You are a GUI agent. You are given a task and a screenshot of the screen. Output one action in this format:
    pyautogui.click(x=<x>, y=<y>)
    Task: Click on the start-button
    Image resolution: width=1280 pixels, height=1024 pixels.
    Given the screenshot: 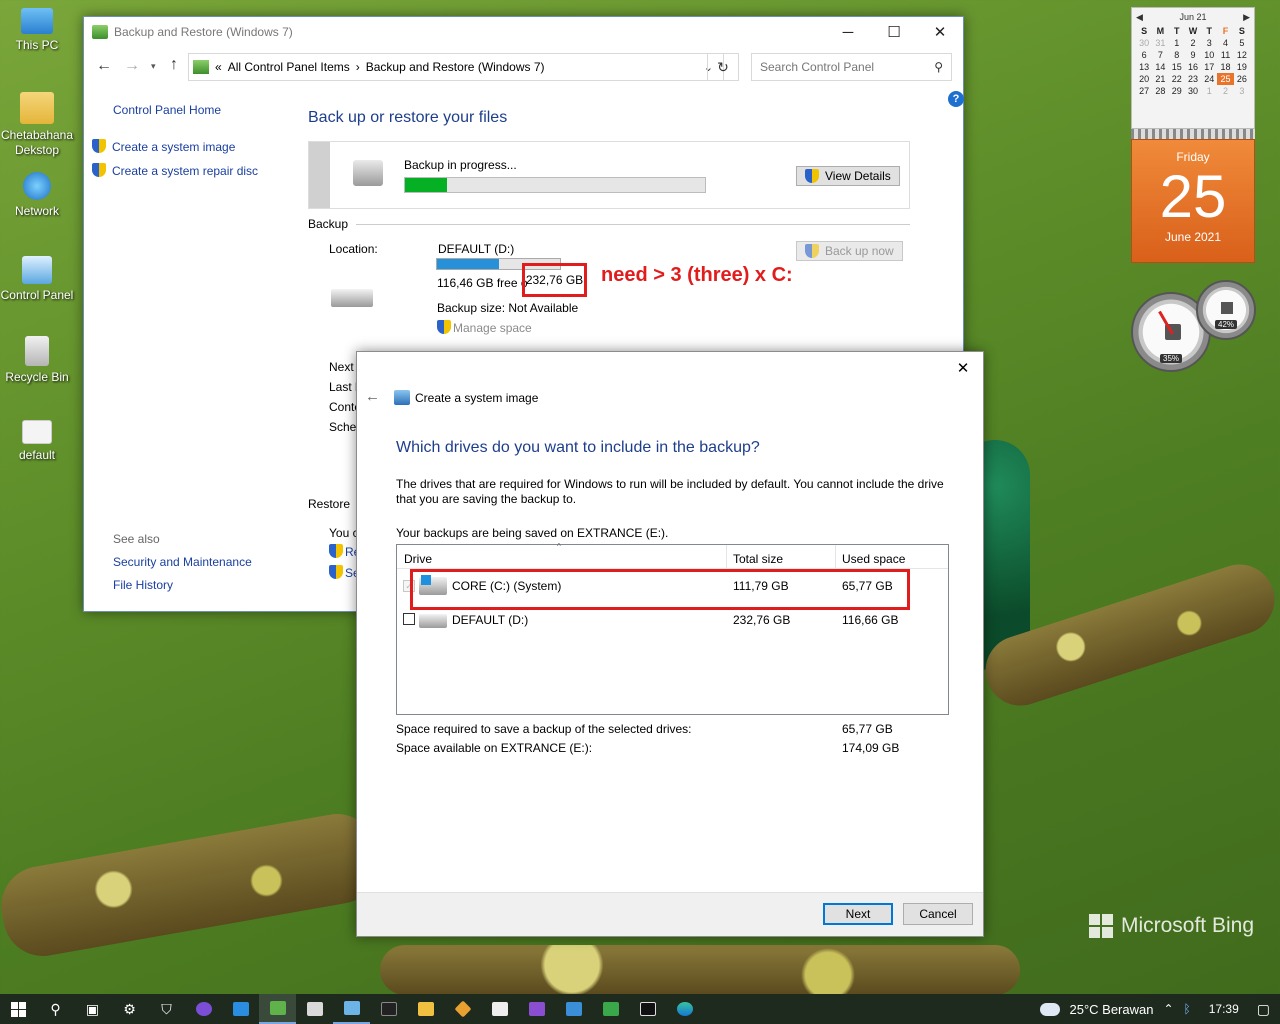 What is the action you would take?
    pyautogui.click(x=18, y=1009)
    